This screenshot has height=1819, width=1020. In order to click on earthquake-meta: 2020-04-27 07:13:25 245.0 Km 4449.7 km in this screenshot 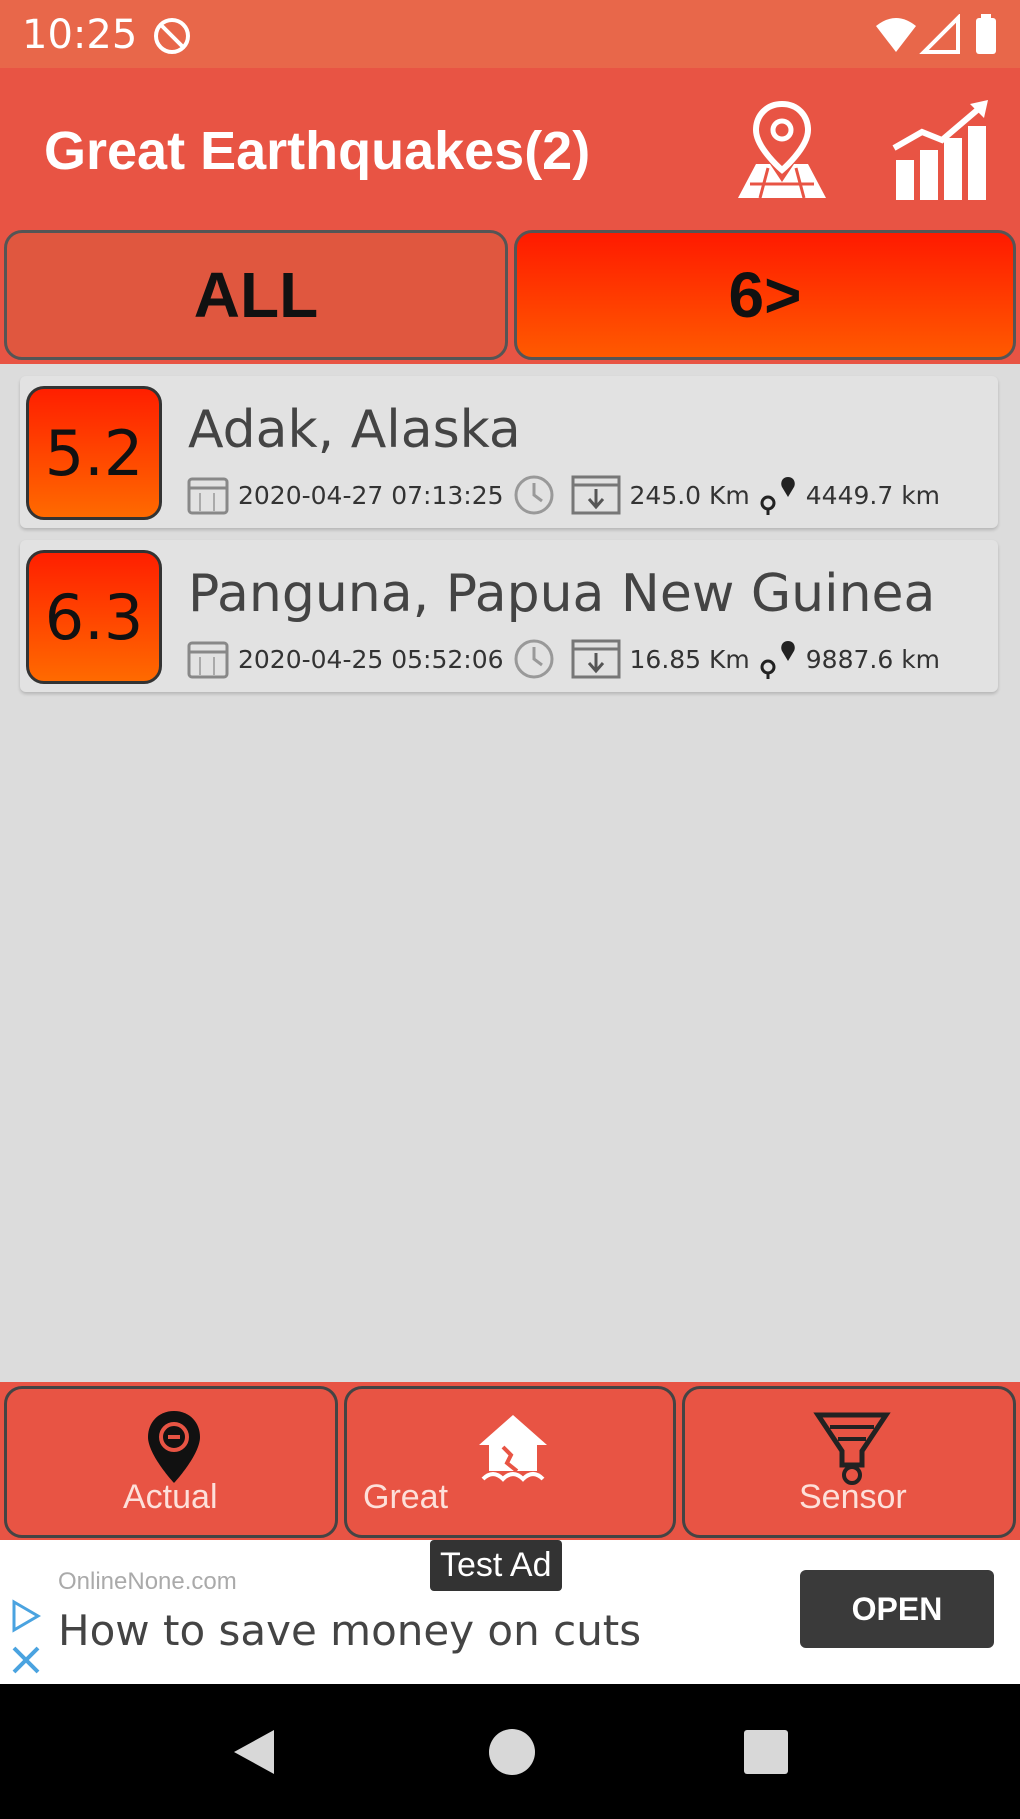, I will do `click(567, 495)`.